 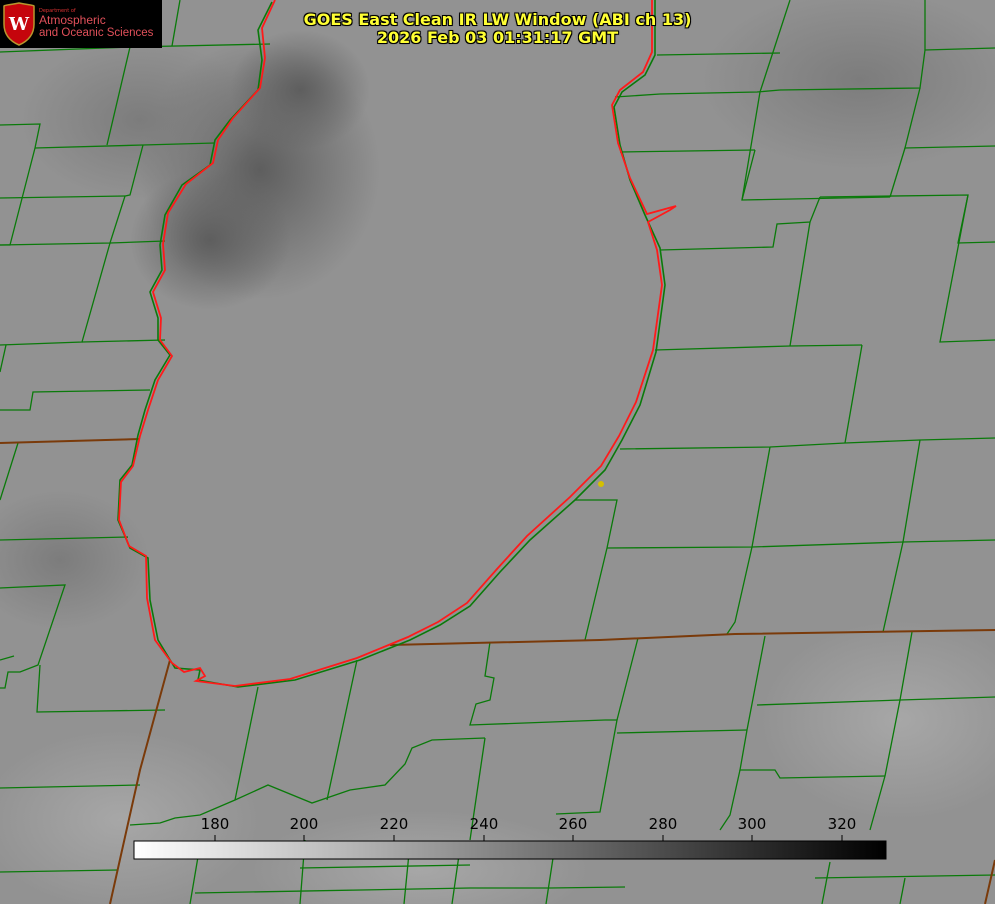 What do you see at coordinates (573, 824) in the screenshot?
I see `colorbar-tick-label: 260` at bounding box center [573, 824].